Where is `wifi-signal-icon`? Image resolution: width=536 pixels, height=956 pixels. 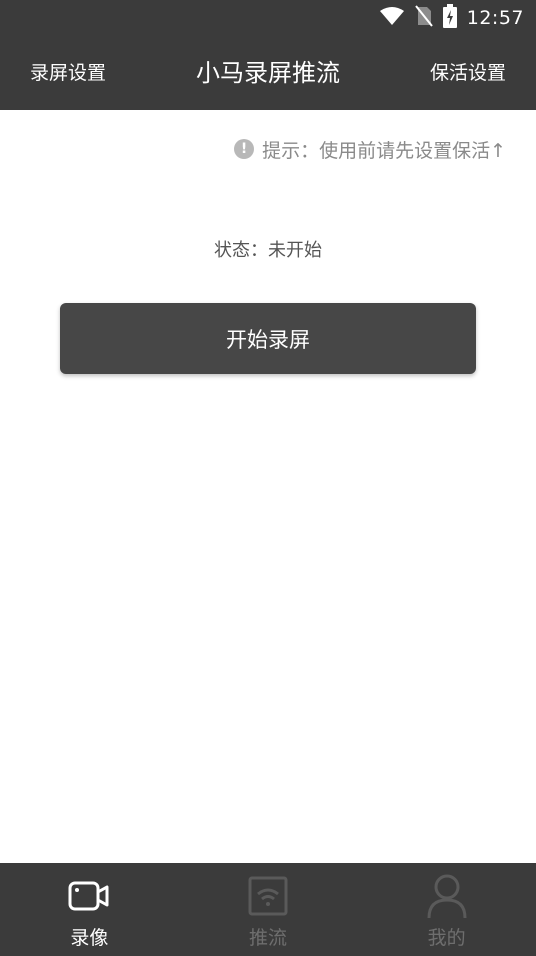
wifi-signal-icon is located at coordinates (392, 18).